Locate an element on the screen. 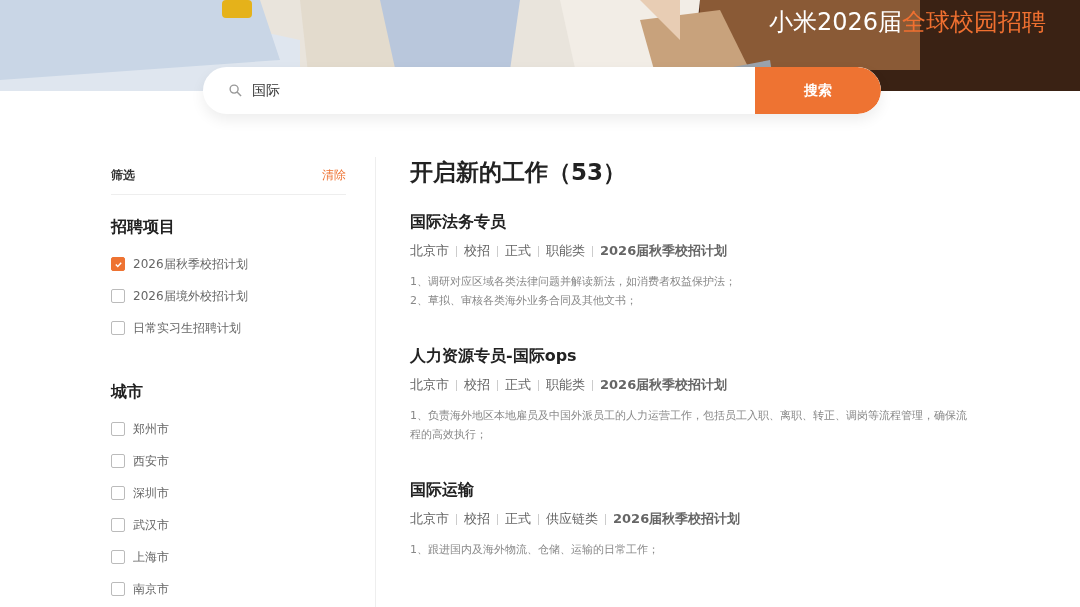 This screenshot has height=607, width=1080. checkbox-label: 上海市 is located at coordinates (151, 557).